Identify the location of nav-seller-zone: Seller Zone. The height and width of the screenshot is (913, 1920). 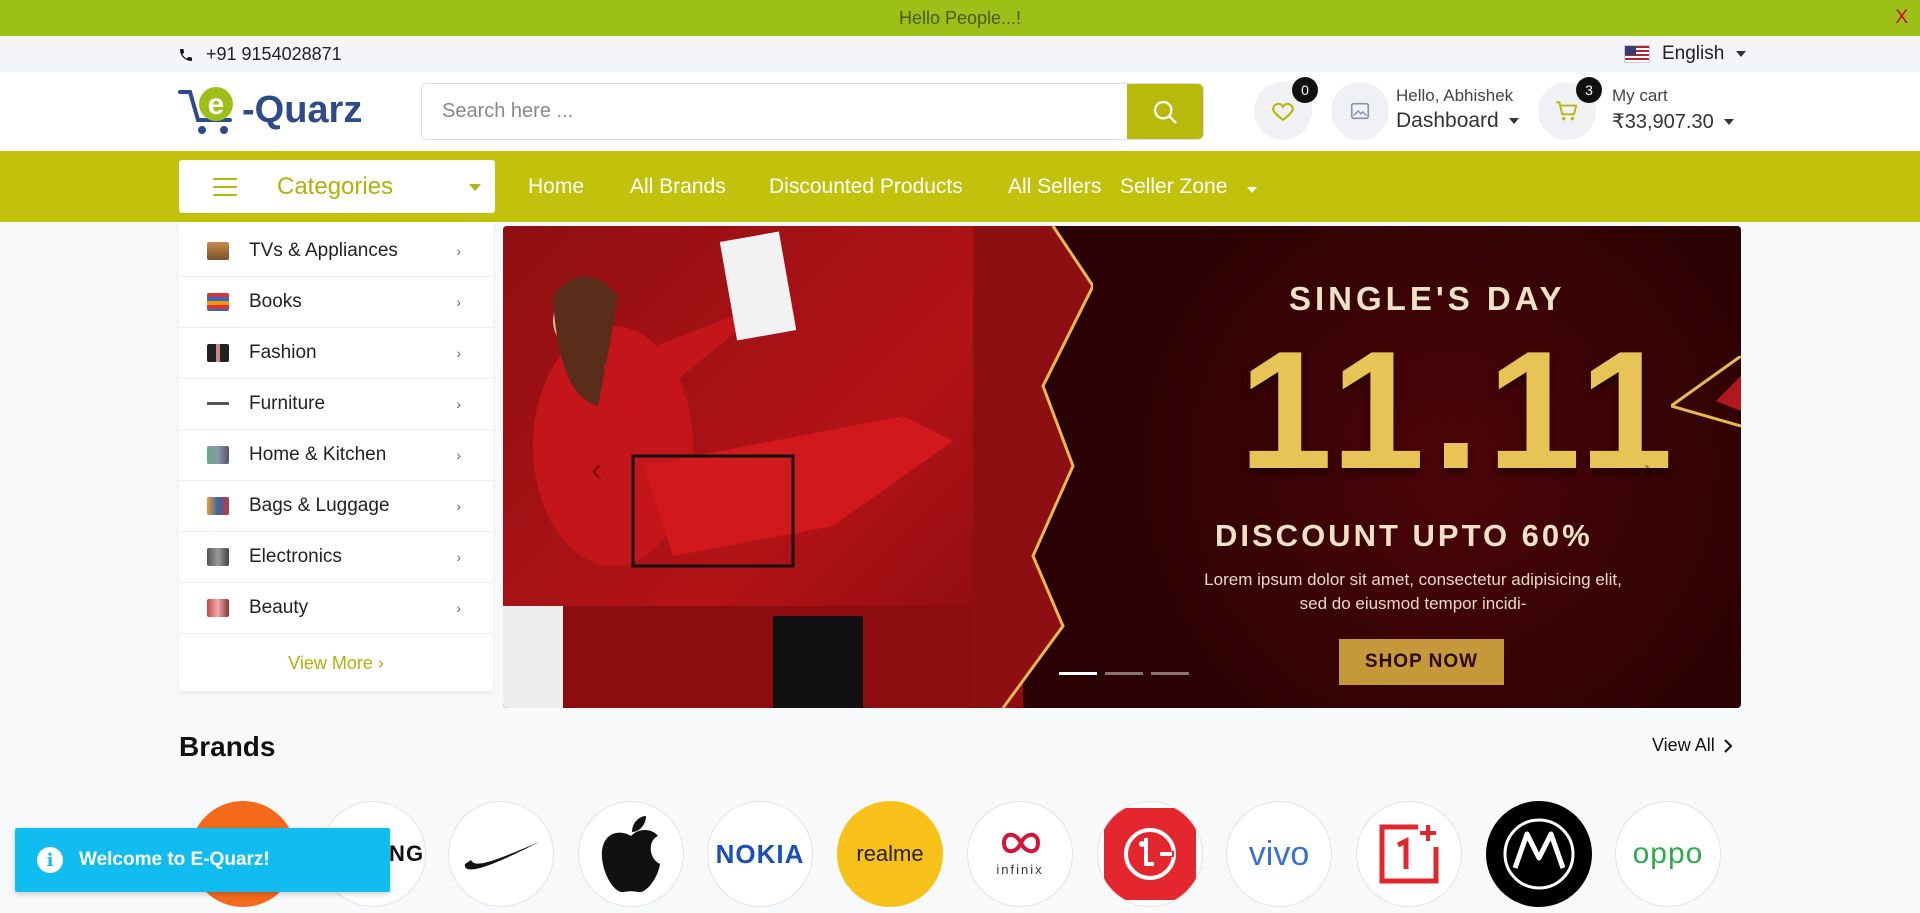
(1173, 187).